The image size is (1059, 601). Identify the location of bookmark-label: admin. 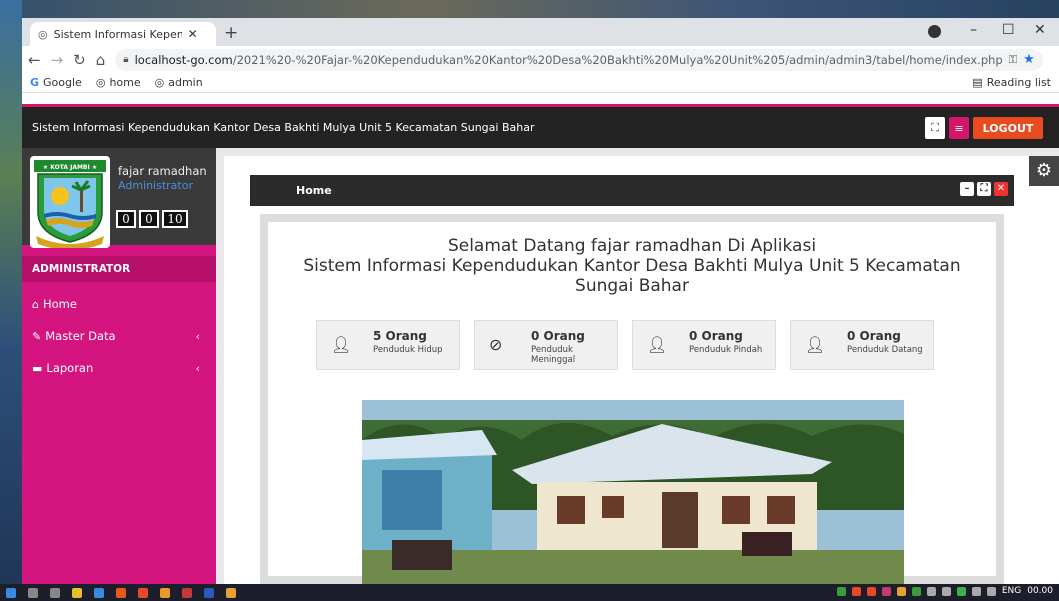
(185, 82).